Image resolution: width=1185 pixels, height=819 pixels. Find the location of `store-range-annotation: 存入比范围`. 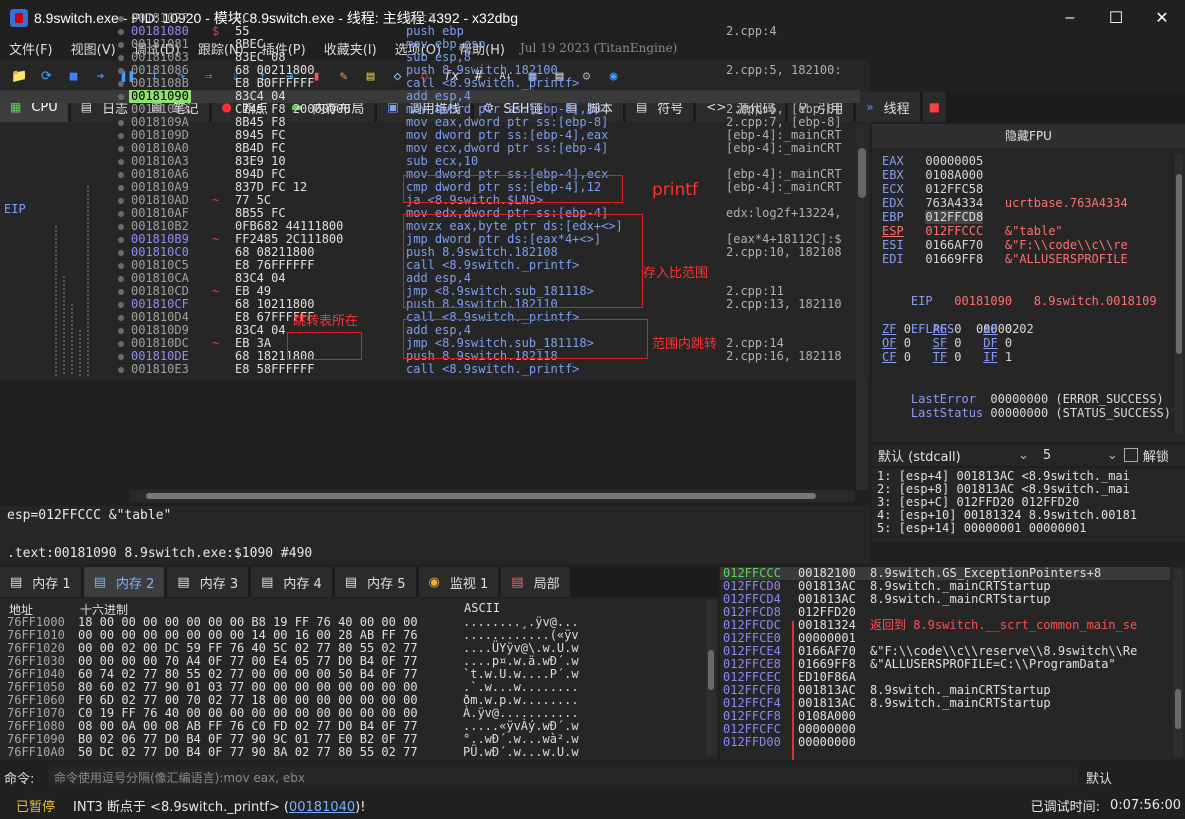

store-range-annotation: 存入比范围 is located at coordinates (676, 273).